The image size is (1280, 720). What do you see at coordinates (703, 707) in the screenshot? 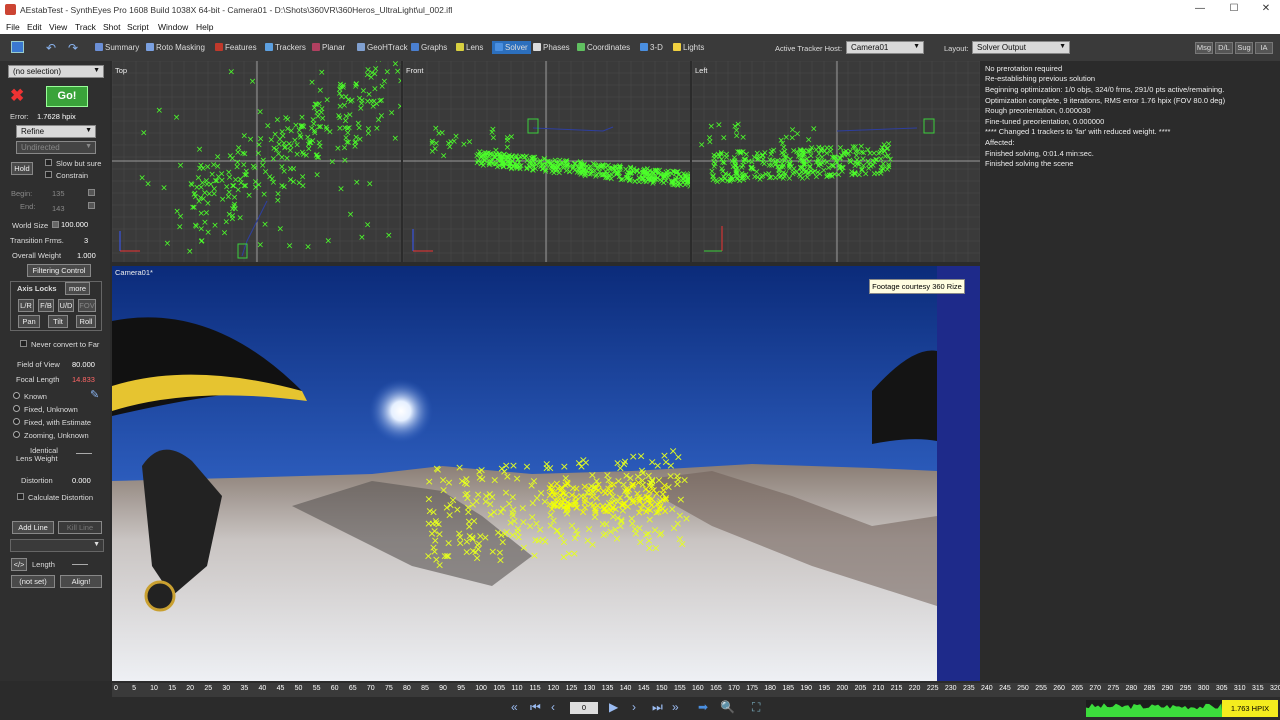
I see `loop-arrow-icon: ➡` at bounding box center [703, 707].